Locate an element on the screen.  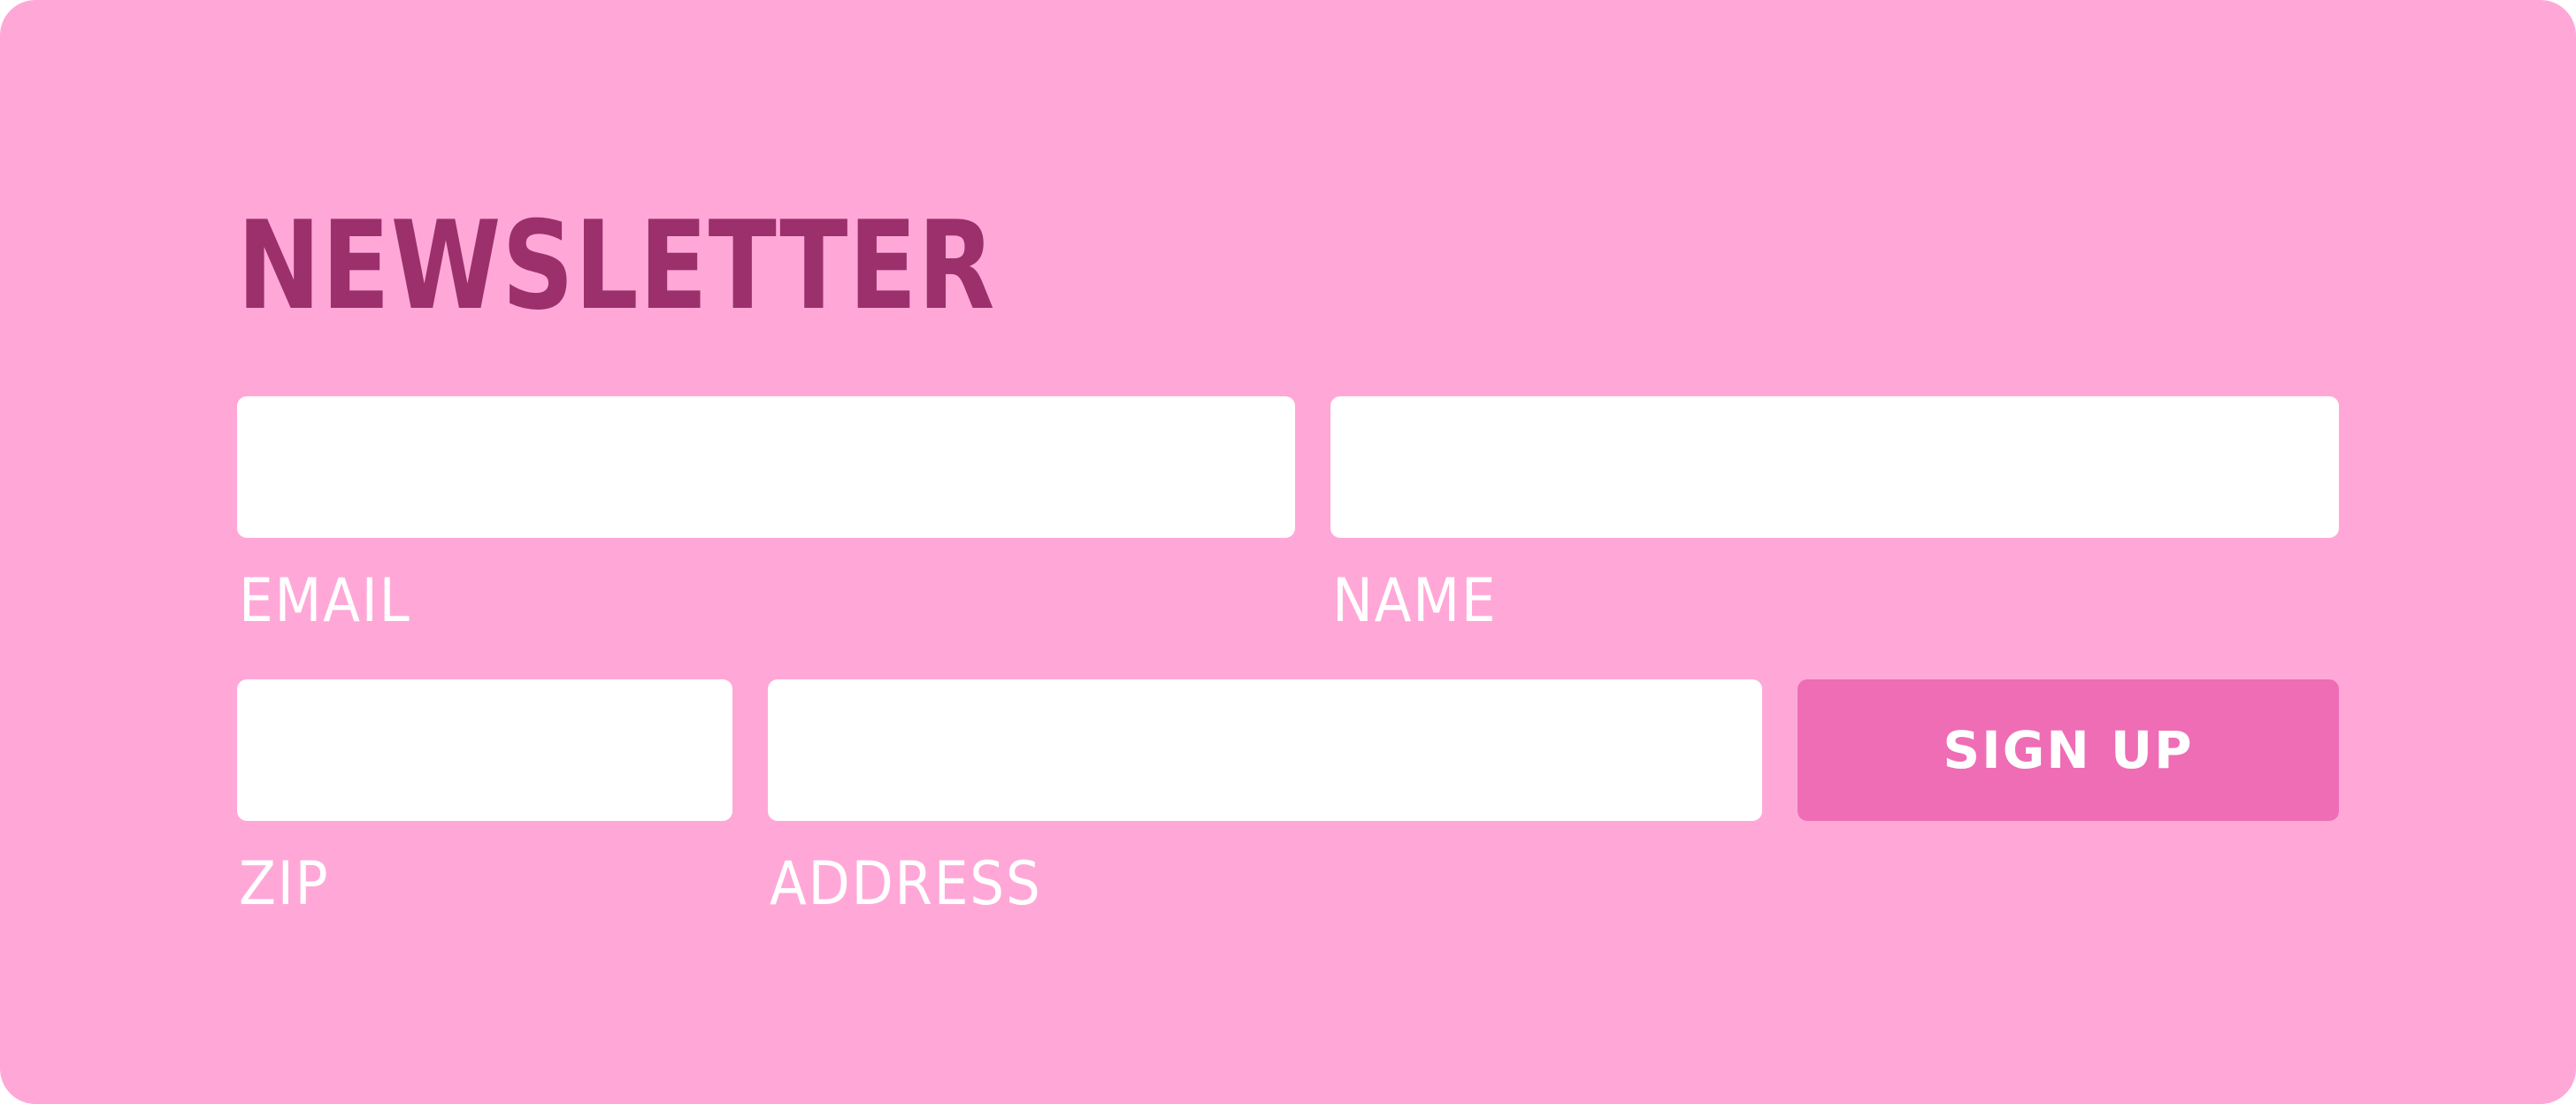
newsletter-title: NEWSLETTER is located at coordinates (616, 266).